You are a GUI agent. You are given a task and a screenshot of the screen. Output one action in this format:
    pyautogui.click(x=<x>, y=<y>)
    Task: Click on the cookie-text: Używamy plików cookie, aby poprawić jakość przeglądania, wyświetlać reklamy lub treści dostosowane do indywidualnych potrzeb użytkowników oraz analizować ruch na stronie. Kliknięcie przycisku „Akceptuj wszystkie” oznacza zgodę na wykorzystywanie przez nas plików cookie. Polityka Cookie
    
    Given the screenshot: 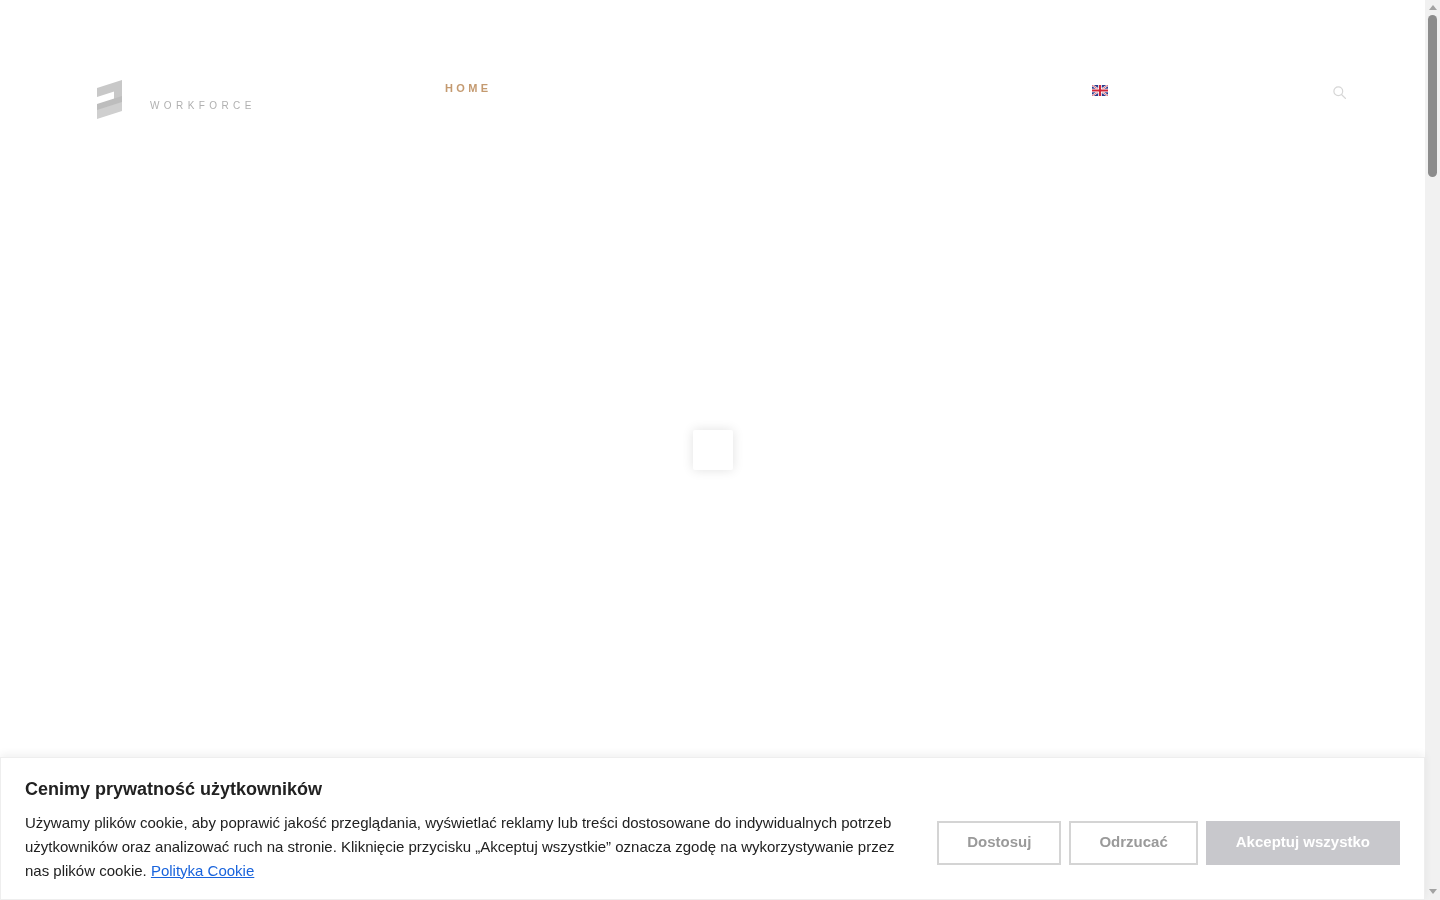 What is the action you would take?
    pyautogui.click(x=460, y=846)
    